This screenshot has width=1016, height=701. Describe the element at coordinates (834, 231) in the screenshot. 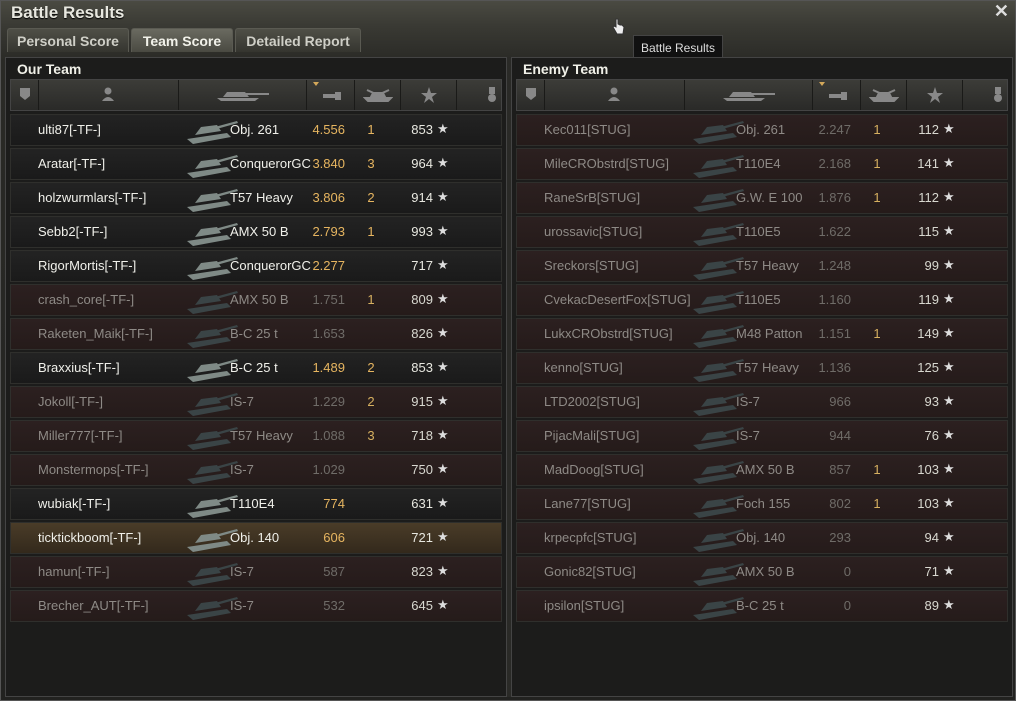

I see `damage-value: 1.622` at that location.